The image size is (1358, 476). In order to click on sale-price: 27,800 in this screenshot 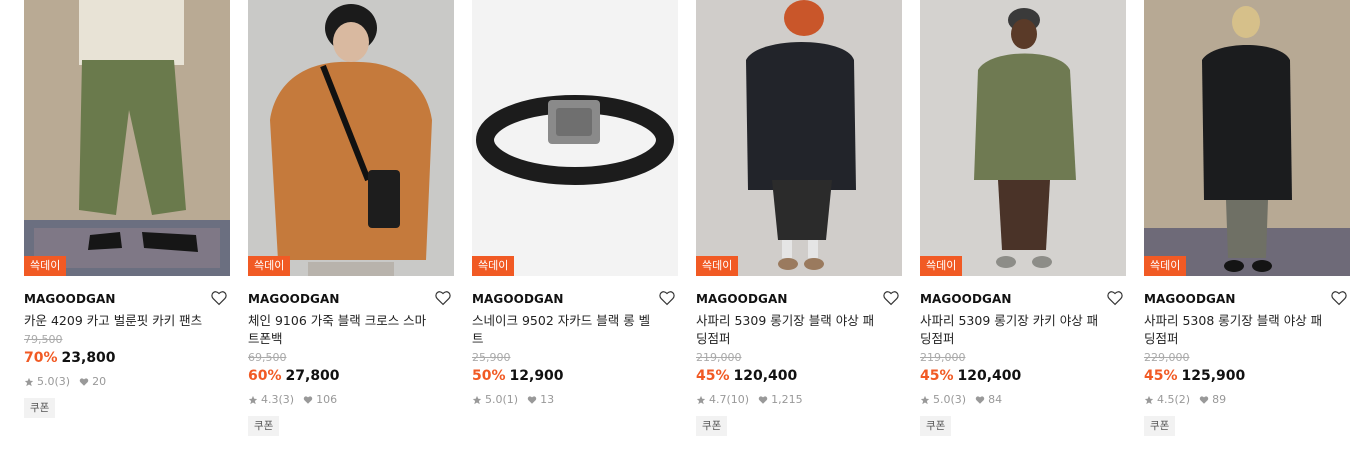, I will do `click(312, 376)`.